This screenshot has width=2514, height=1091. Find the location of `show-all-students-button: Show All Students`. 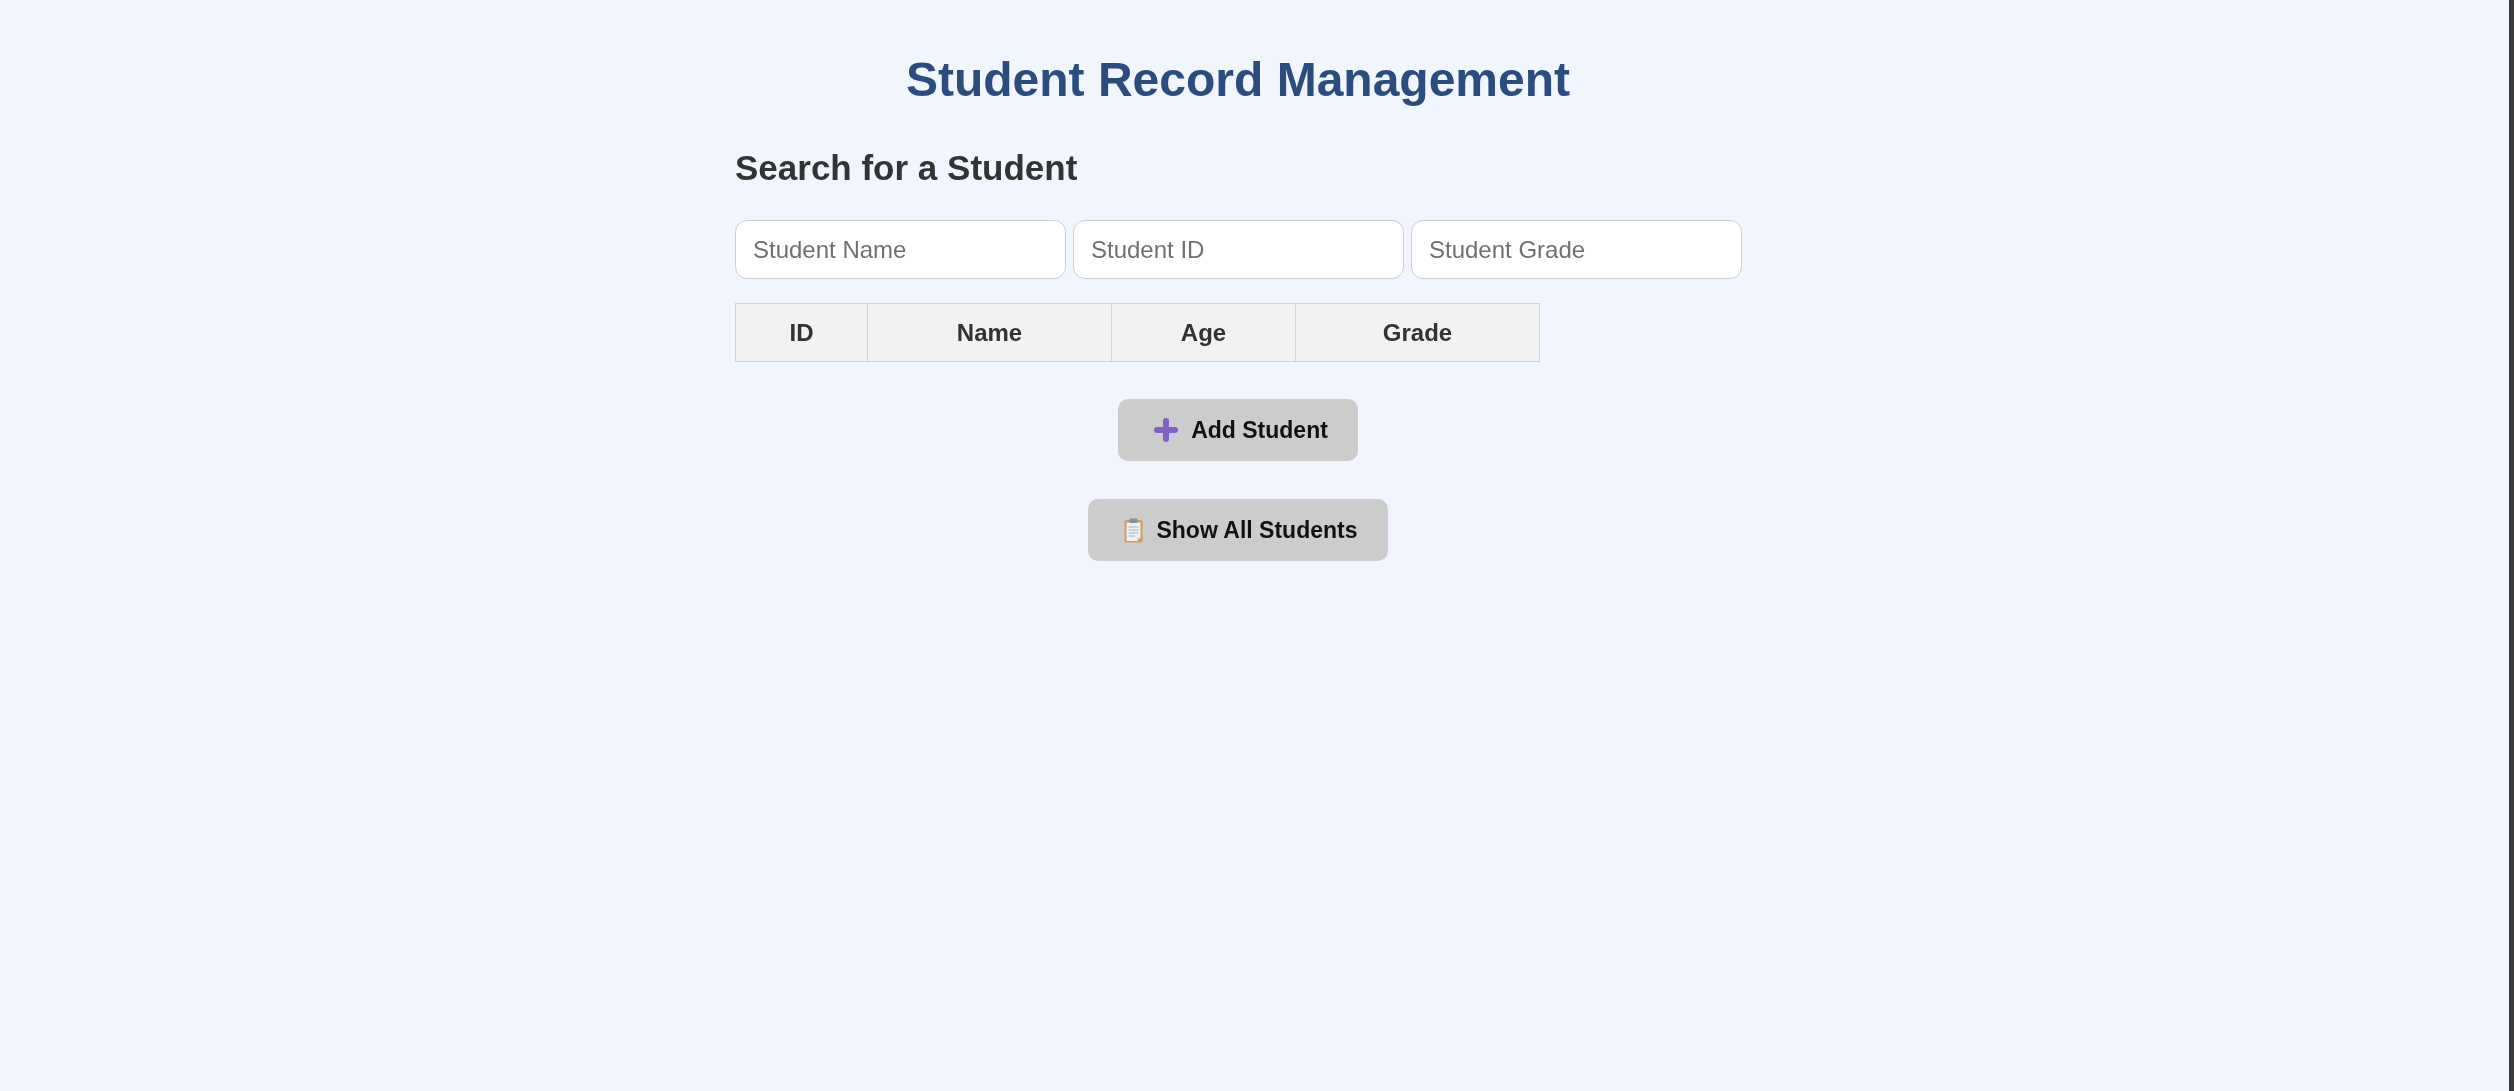

show-all-students-button: Show All Students is located at coordinates (1238, 530).